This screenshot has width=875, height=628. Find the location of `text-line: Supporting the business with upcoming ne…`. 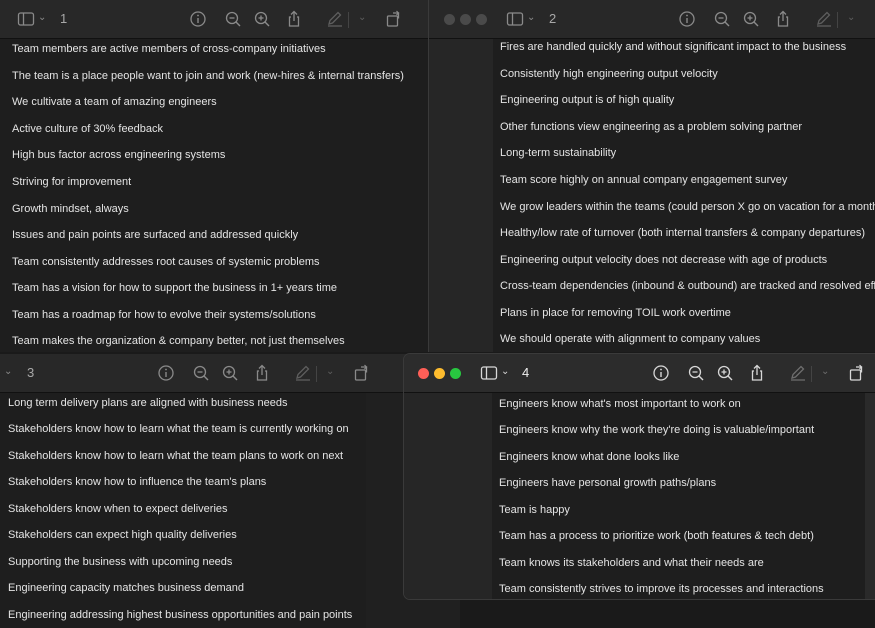

text-line: Supporting the business with upcoming ne… is located at coordinates (120, 562).